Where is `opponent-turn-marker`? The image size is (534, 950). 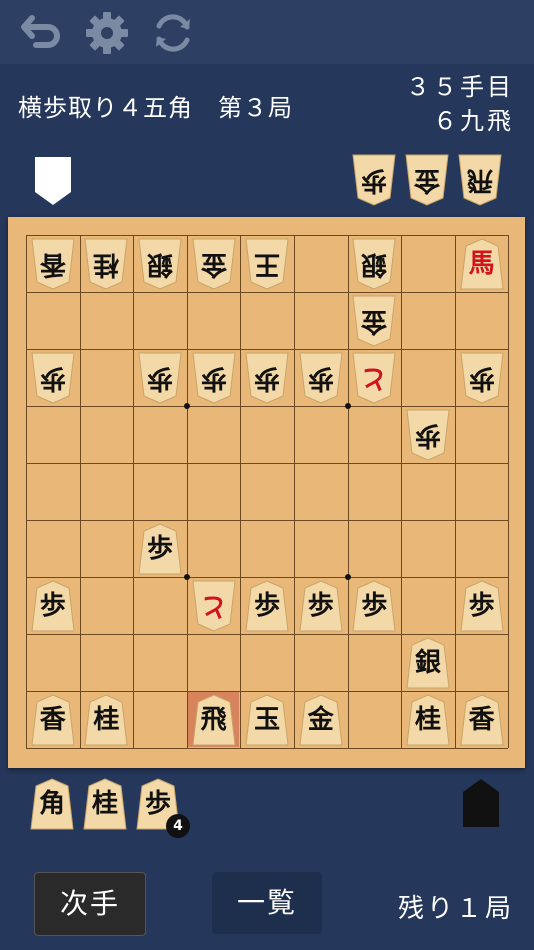
opponent-turn-marker is located at coordinates (53, 183).